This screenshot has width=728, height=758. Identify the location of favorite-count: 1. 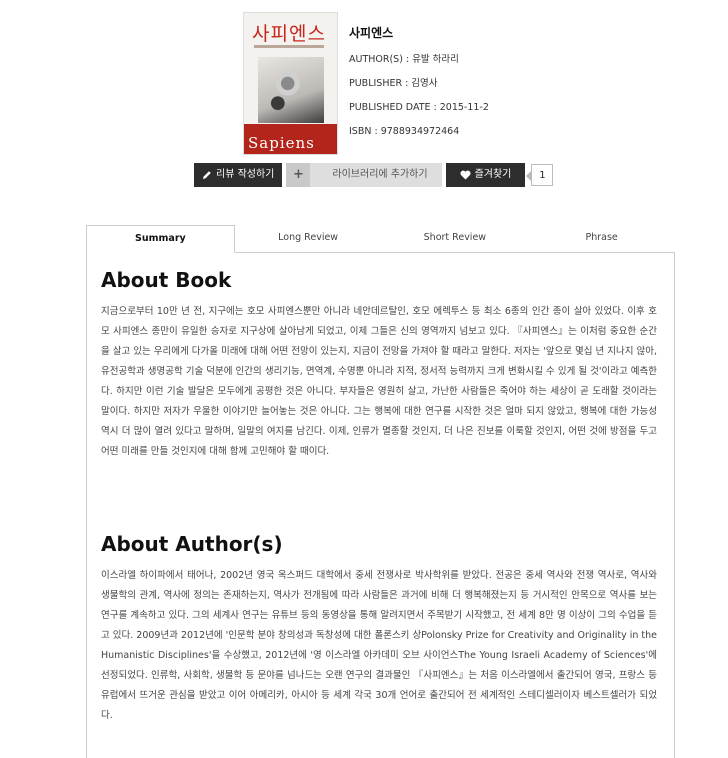
(540, 175).